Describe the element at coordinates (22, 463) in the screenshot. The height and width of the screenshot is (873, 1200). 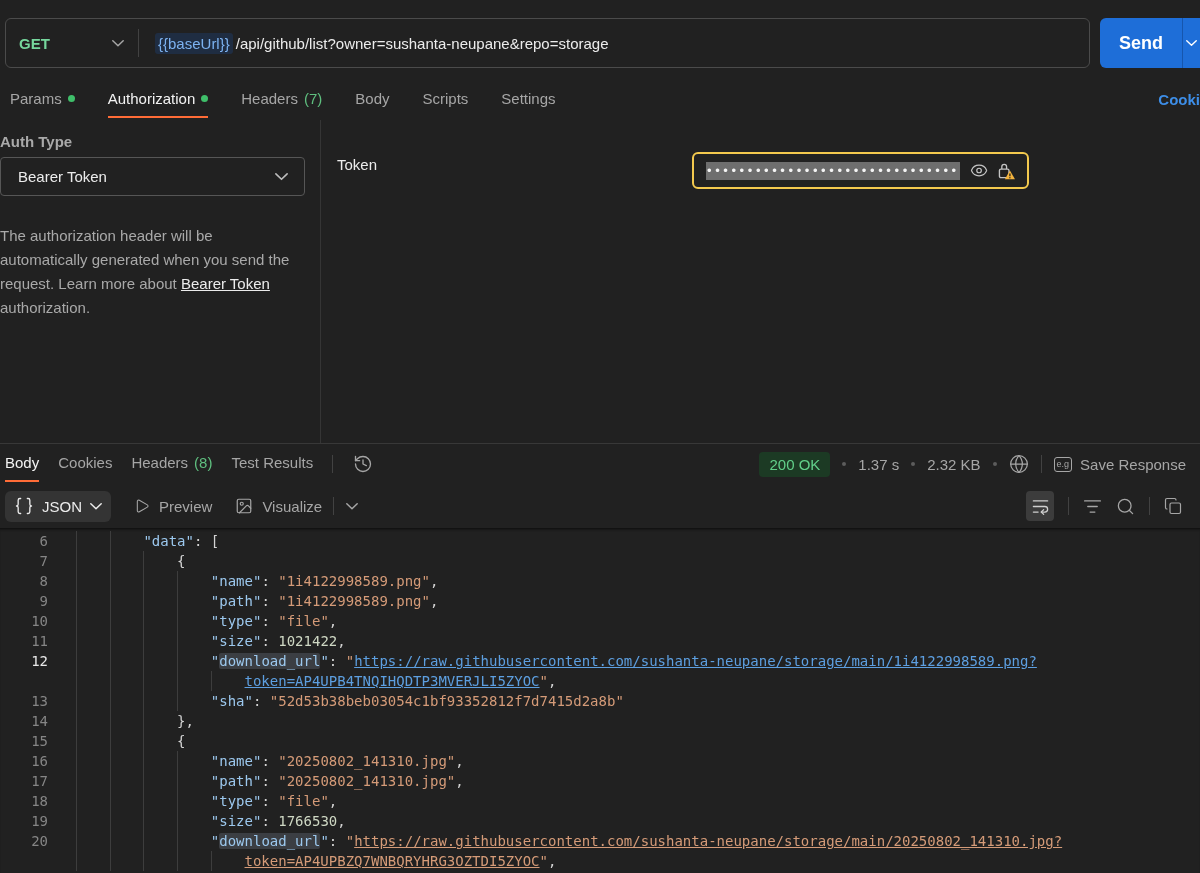
I see `response-tab: Body` at that location.